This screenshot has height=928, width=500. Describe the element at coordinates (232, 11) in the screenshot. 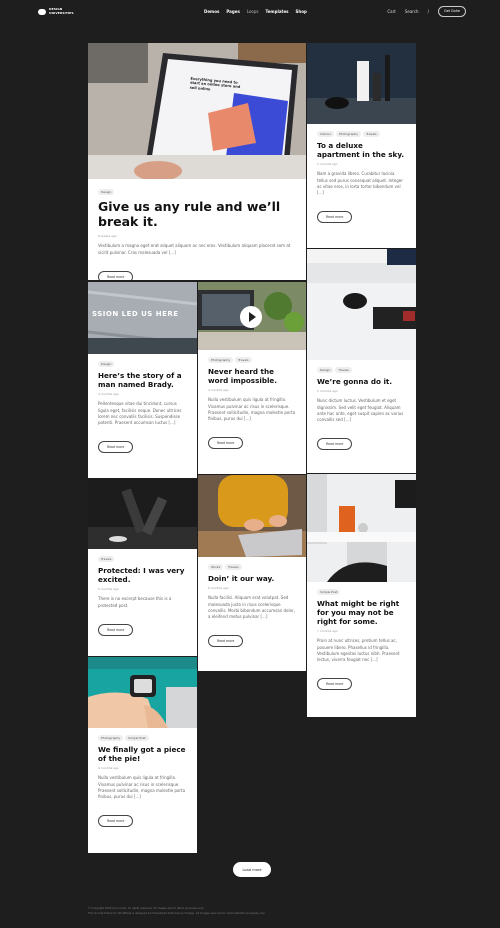

I see `nav-pages: Pages` at that location.